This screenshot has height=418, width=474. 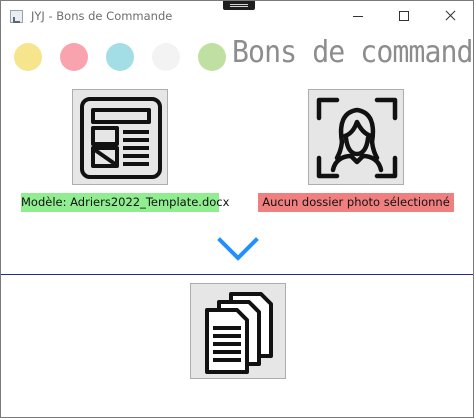 I want to click on minimize-icon, so click(x=358, y=16).